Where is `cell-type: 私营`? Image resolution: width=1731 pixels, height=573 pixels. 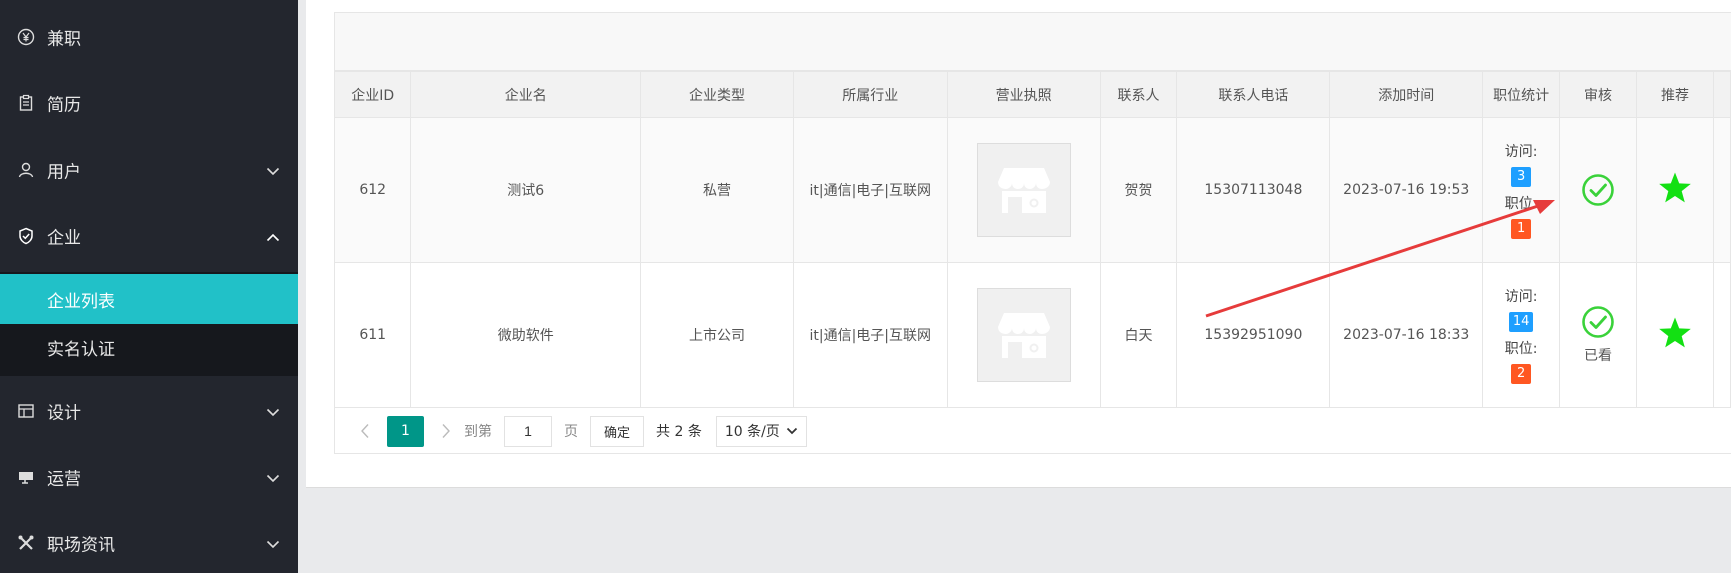 cell-type: 私营 is located at coordinates (717, 190).